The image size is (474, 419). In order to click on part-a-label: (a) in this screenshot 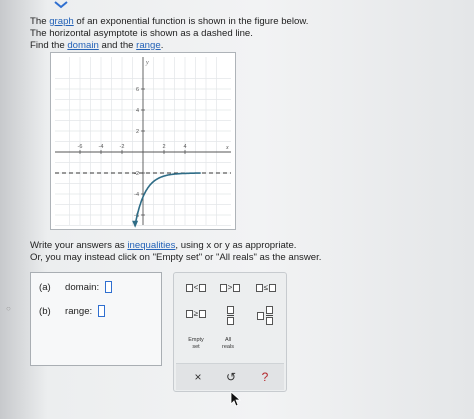, I will do `click(45, 287)`.